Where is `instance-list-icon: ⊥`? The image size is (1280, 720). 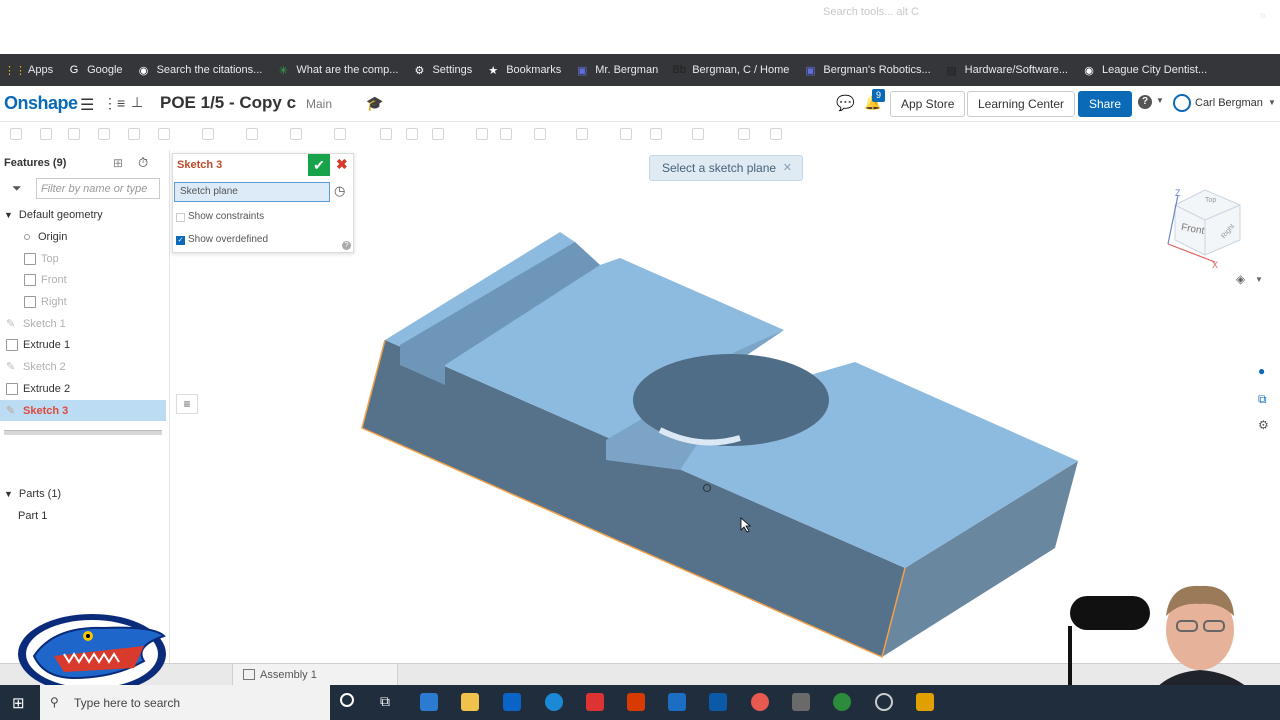
instance-list-icon: ⊥ is located at coordinates (137, 102).